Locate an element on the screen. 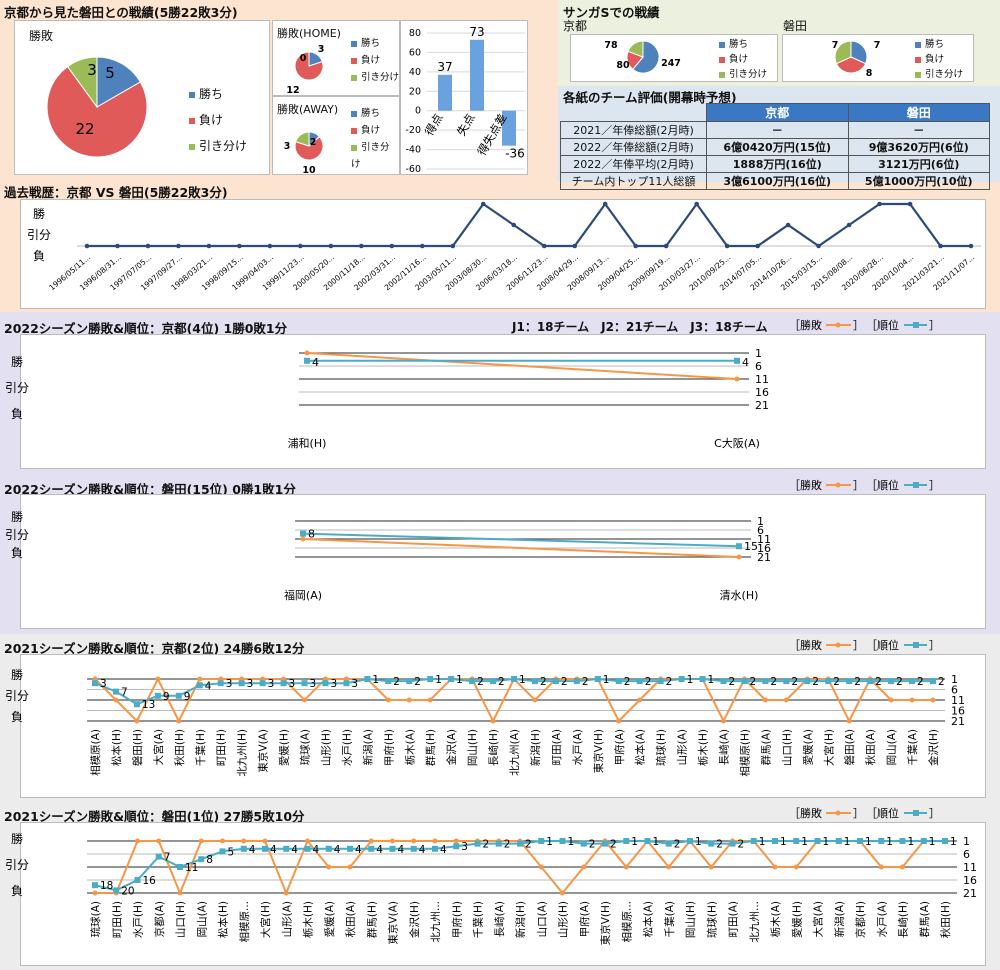 This screenshot has height=970, width=1000. match-label: 栃木(A) is located at coordinates (775, 919).